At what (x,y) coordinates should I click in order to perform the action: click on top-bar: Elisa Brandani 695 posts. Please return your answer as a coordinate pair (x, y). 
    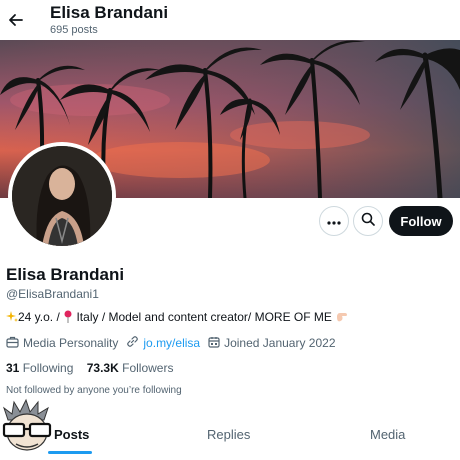
    Looking at the image, I should click on (230, 20).